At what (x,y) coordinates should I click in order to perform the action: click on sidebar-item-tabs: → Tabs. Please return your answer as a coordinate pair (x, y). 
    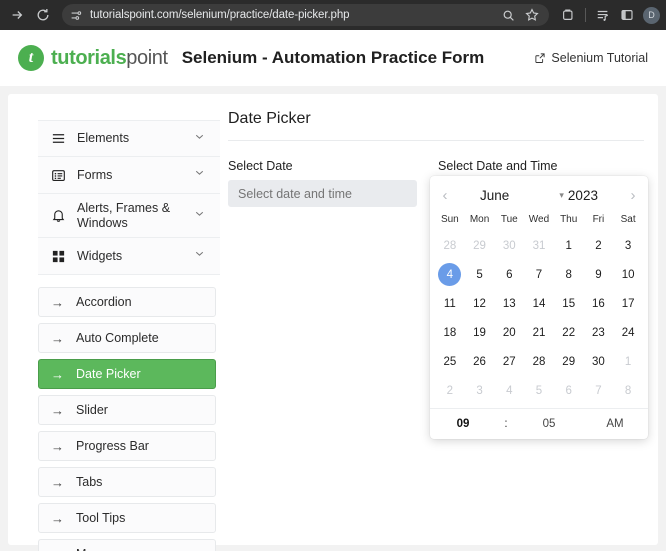
    Looking at the image, I should click on (127, 482).